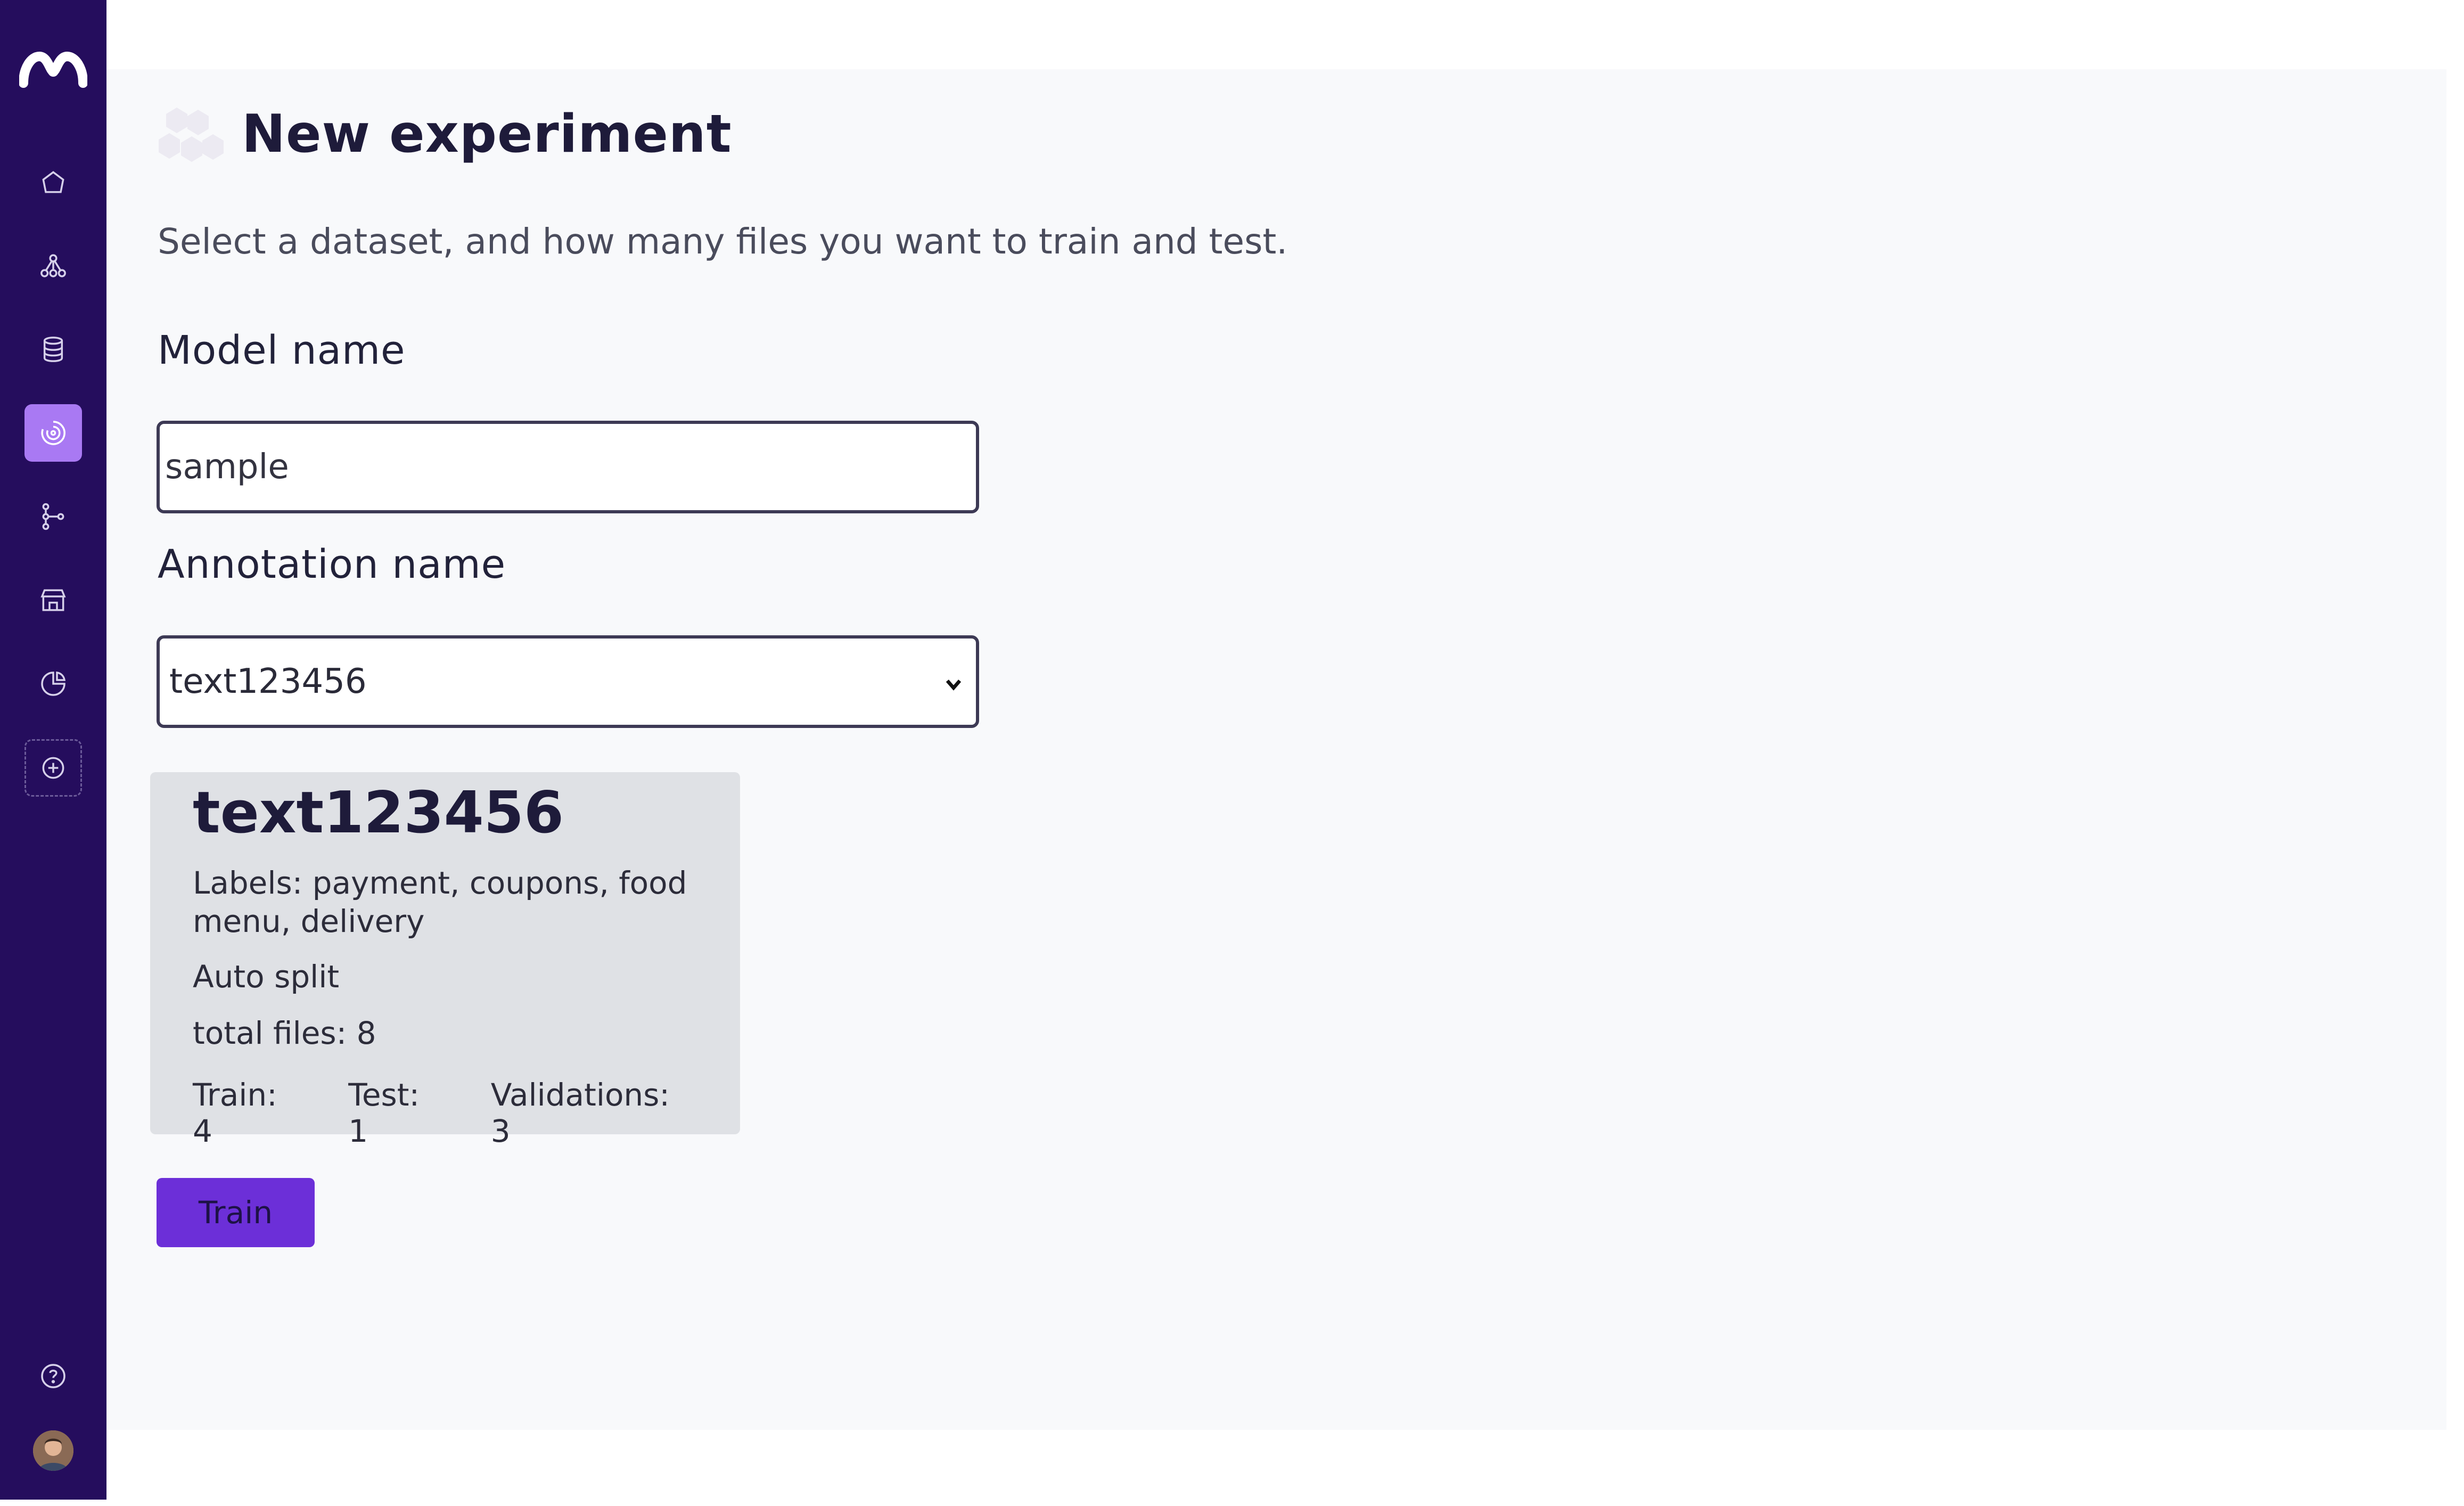 The width and height of the screenshot is (2464, 1506). Describe the element at coordinates (568, 682) in the screenshot. I see `annotation-select: text123456` at that location.